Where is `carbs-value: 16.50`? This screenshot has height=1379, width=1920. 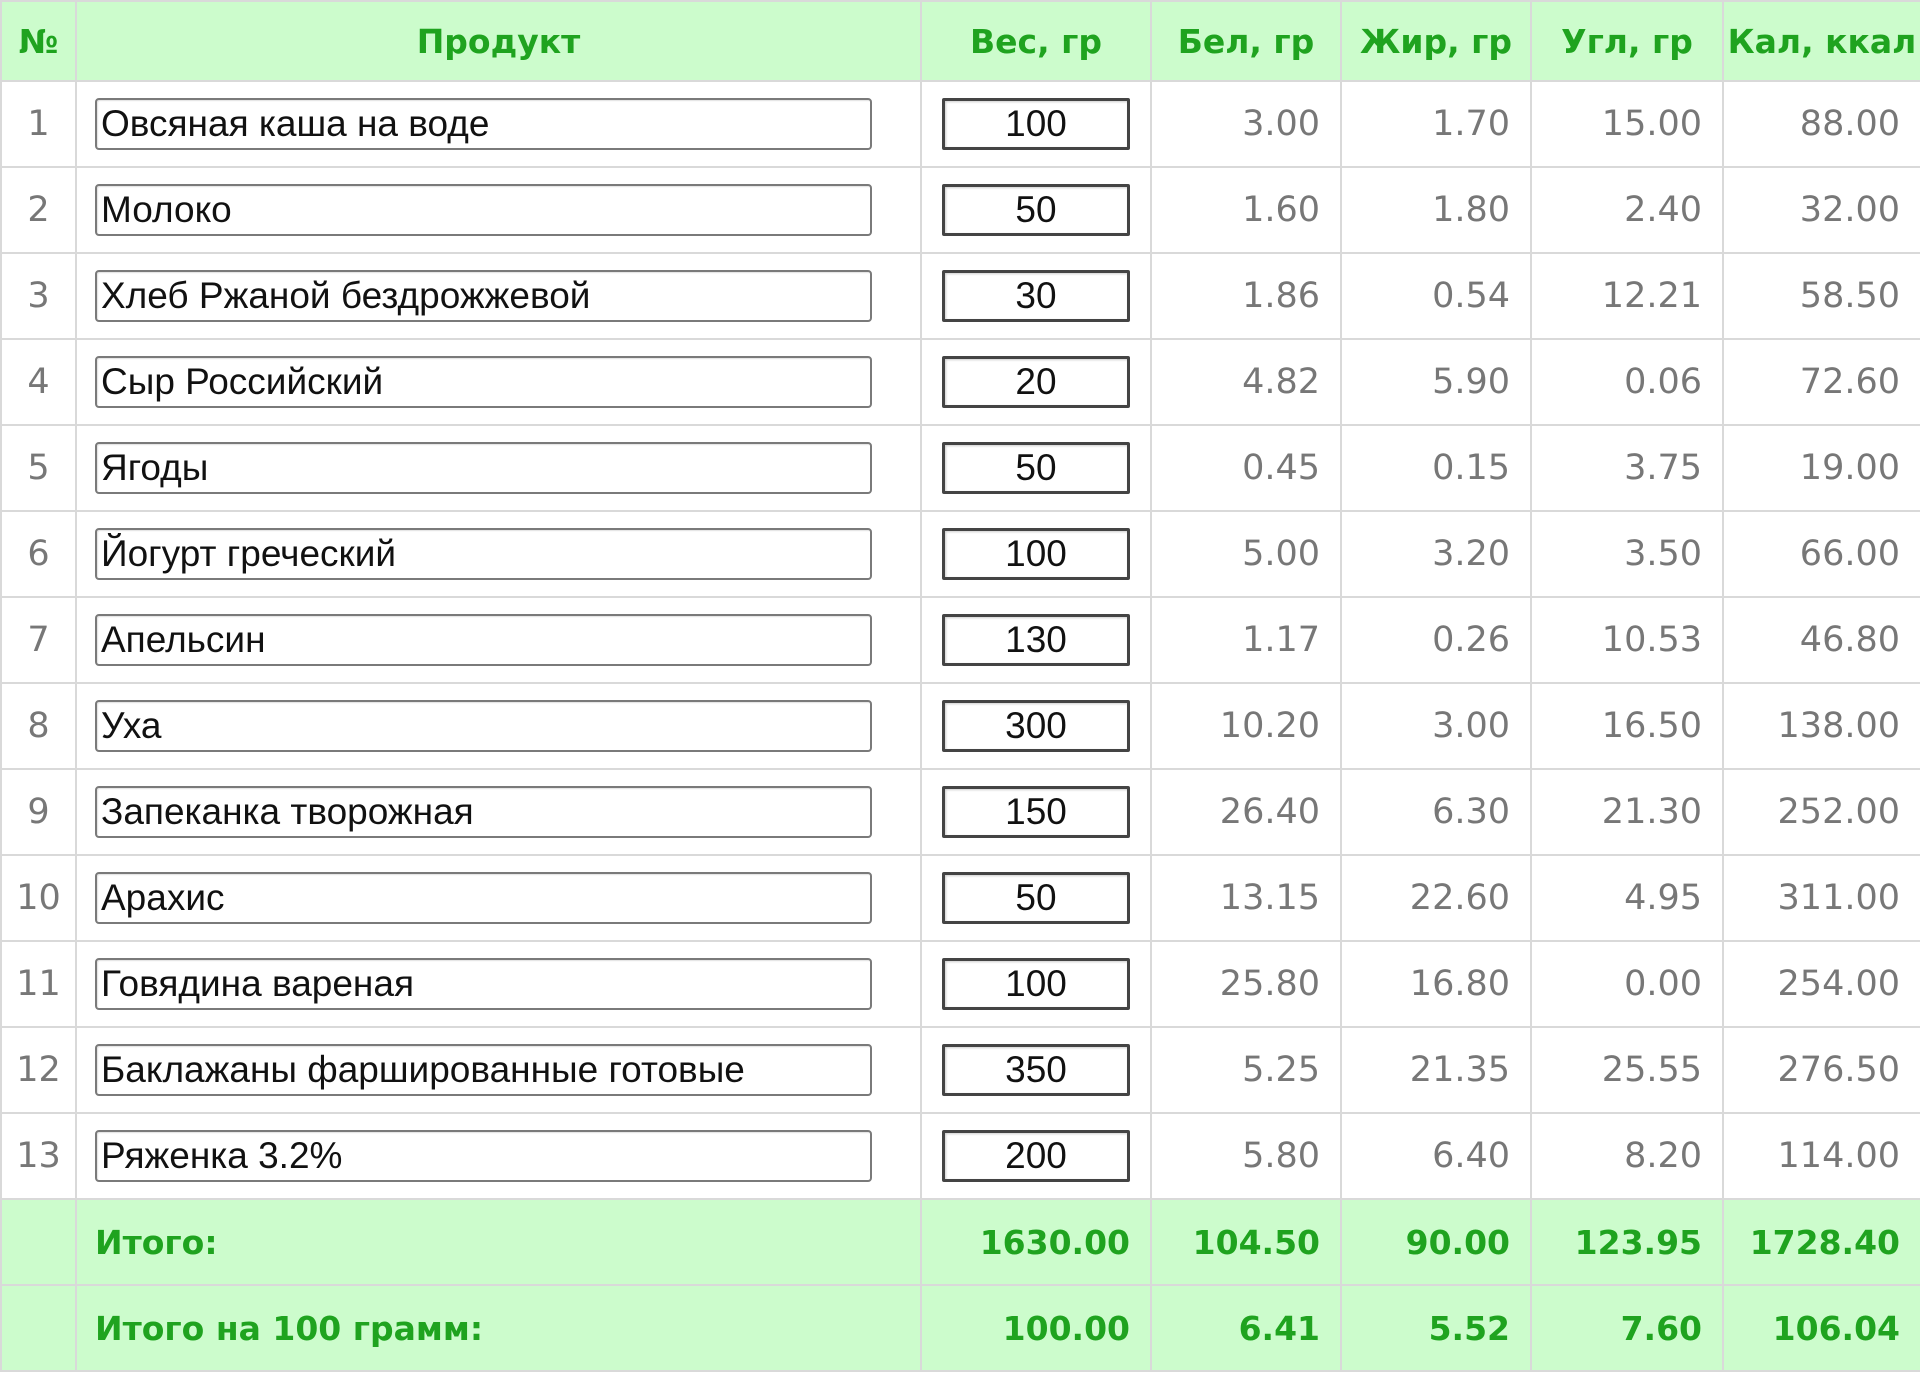
carbs-value: 16.50 is located at coordinates (1627, 726).